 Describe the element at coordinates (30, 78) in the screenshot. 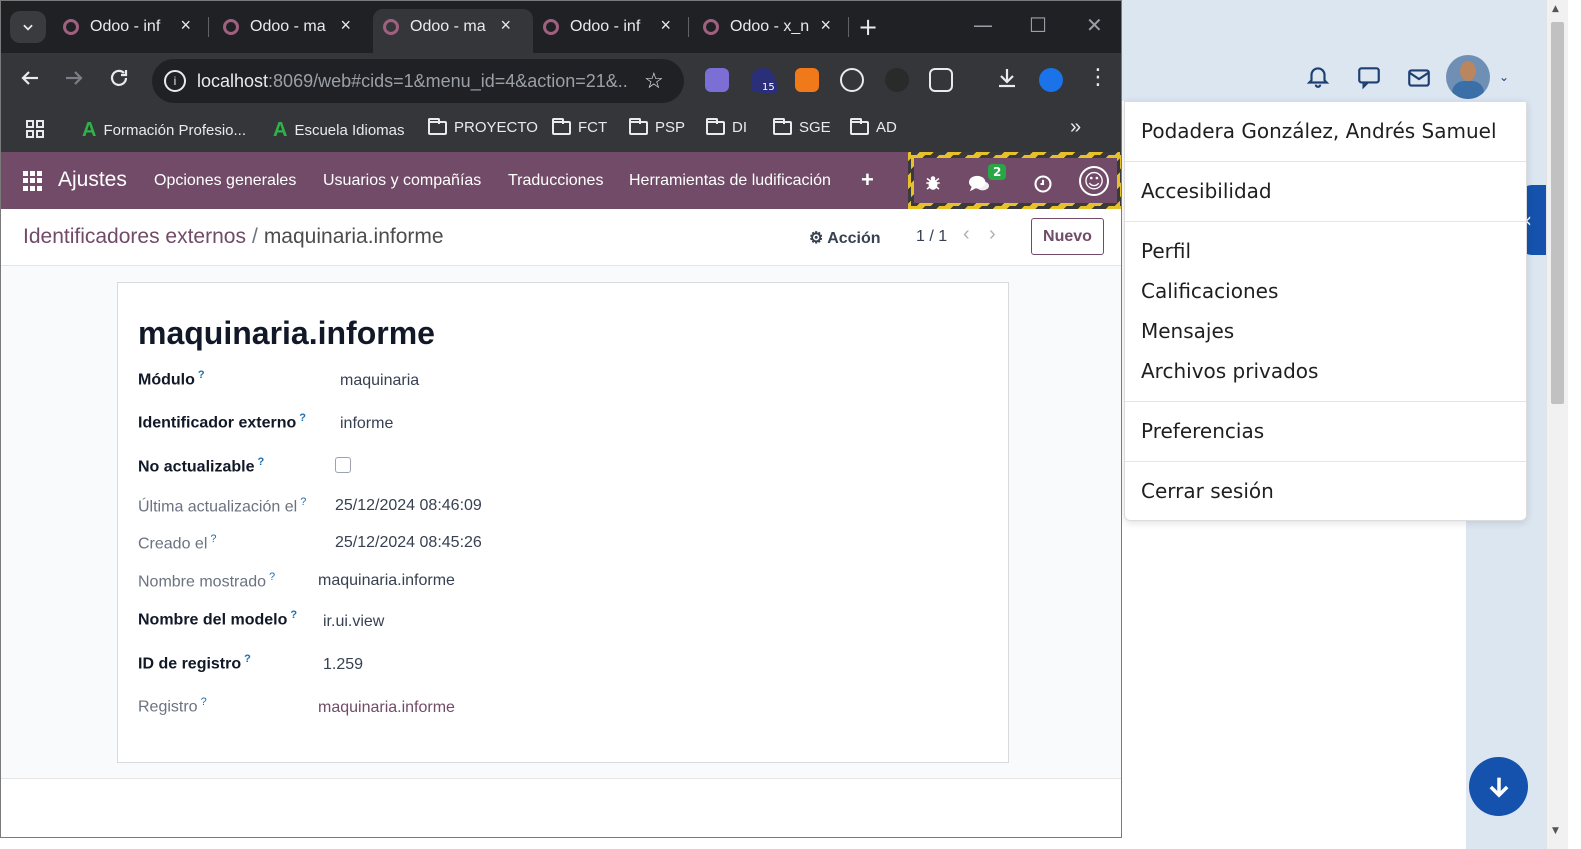

I see `back-arrow-icon` at that location.